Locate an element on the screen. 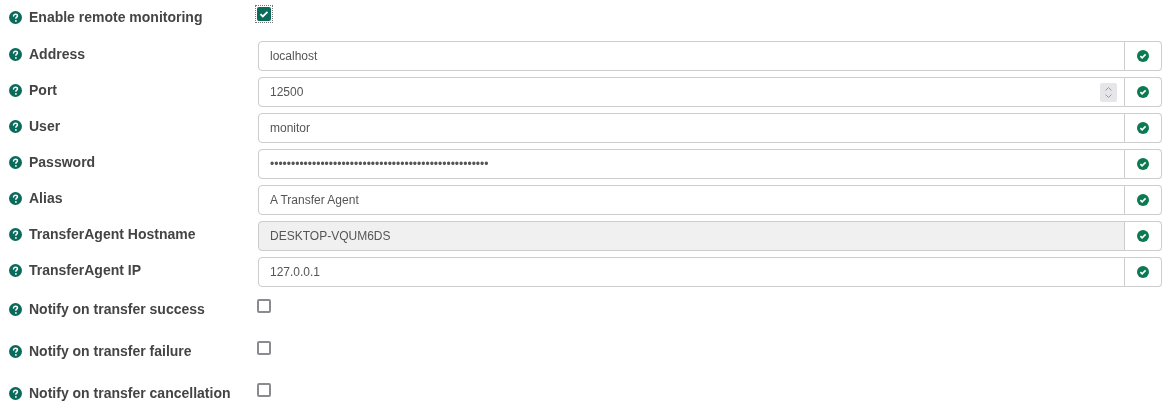 The height and width of the screenshot is (413, 1174). field-label: User is located at coordinates (45, 126).